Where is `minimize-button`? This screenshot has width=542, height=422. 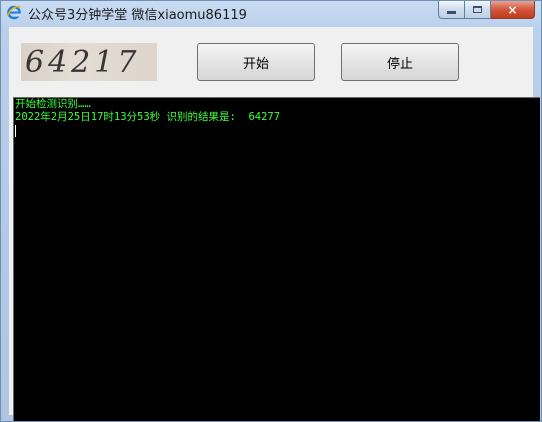 minimize-button is located at coordinates (451, 10).